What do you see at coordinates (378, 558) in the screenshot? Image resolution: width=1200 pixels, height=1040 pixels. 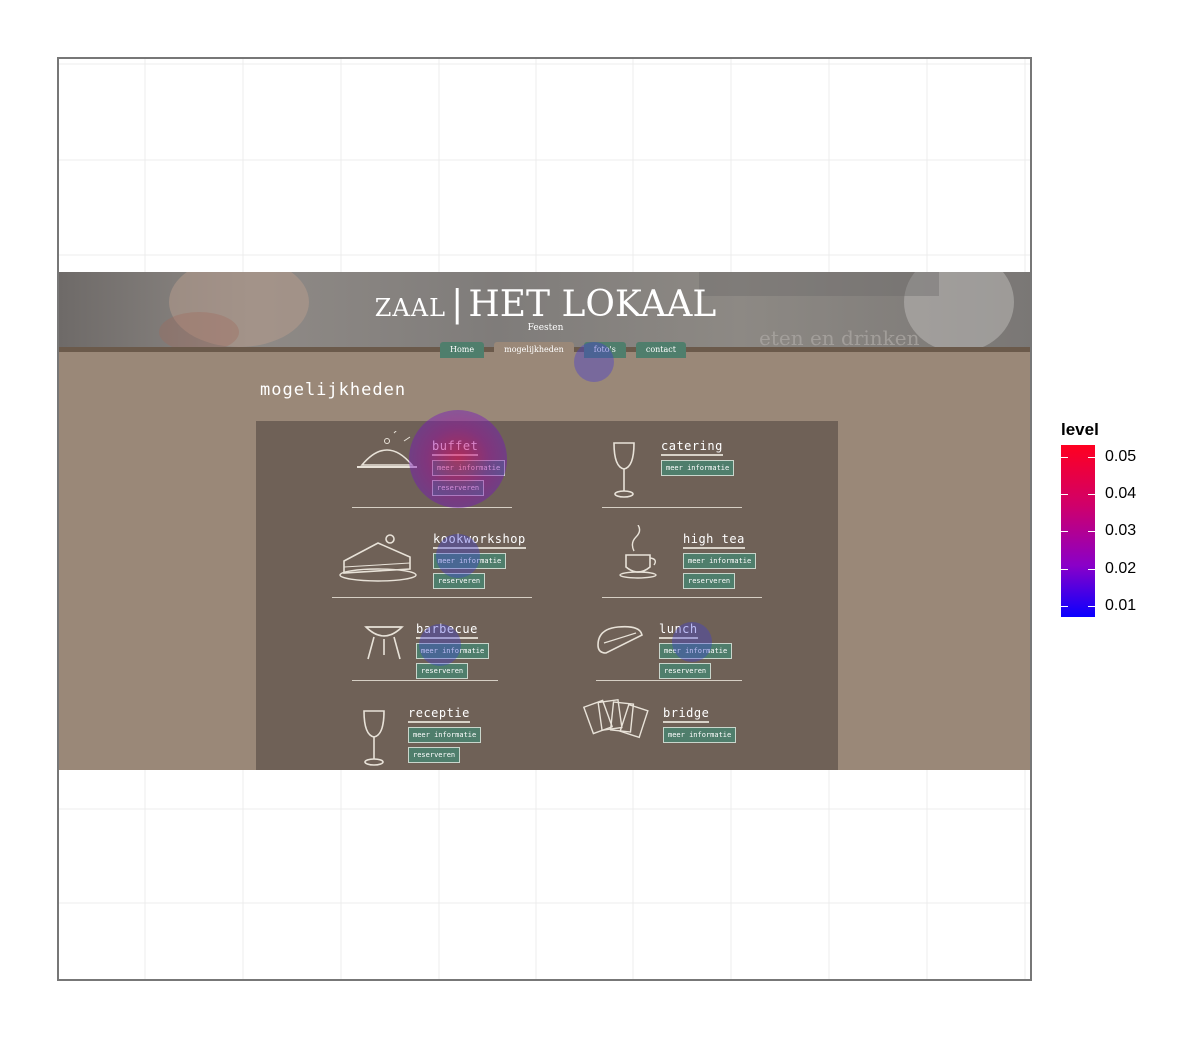 I see `cake-icon` at bounding box center [378, 558].